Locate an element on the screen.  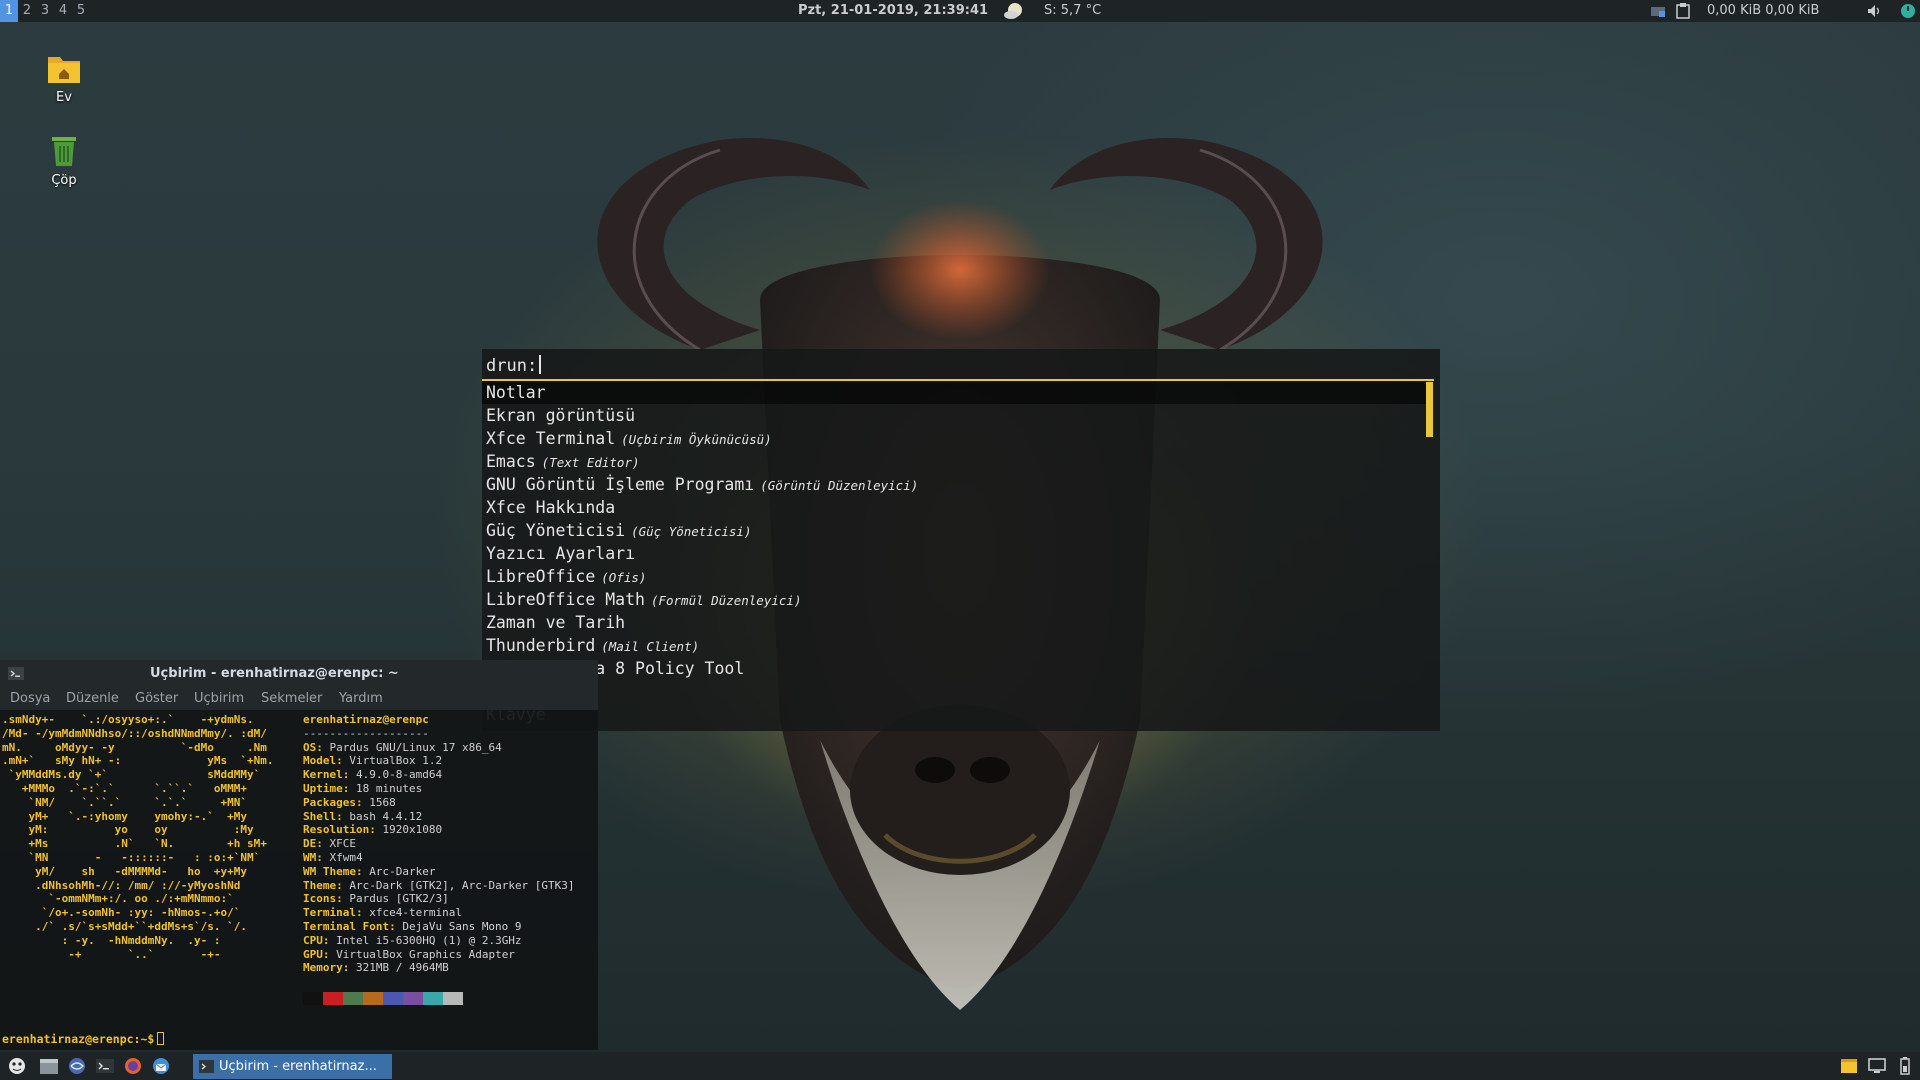
web-browser-icon is located at coordinates (77, 1066).